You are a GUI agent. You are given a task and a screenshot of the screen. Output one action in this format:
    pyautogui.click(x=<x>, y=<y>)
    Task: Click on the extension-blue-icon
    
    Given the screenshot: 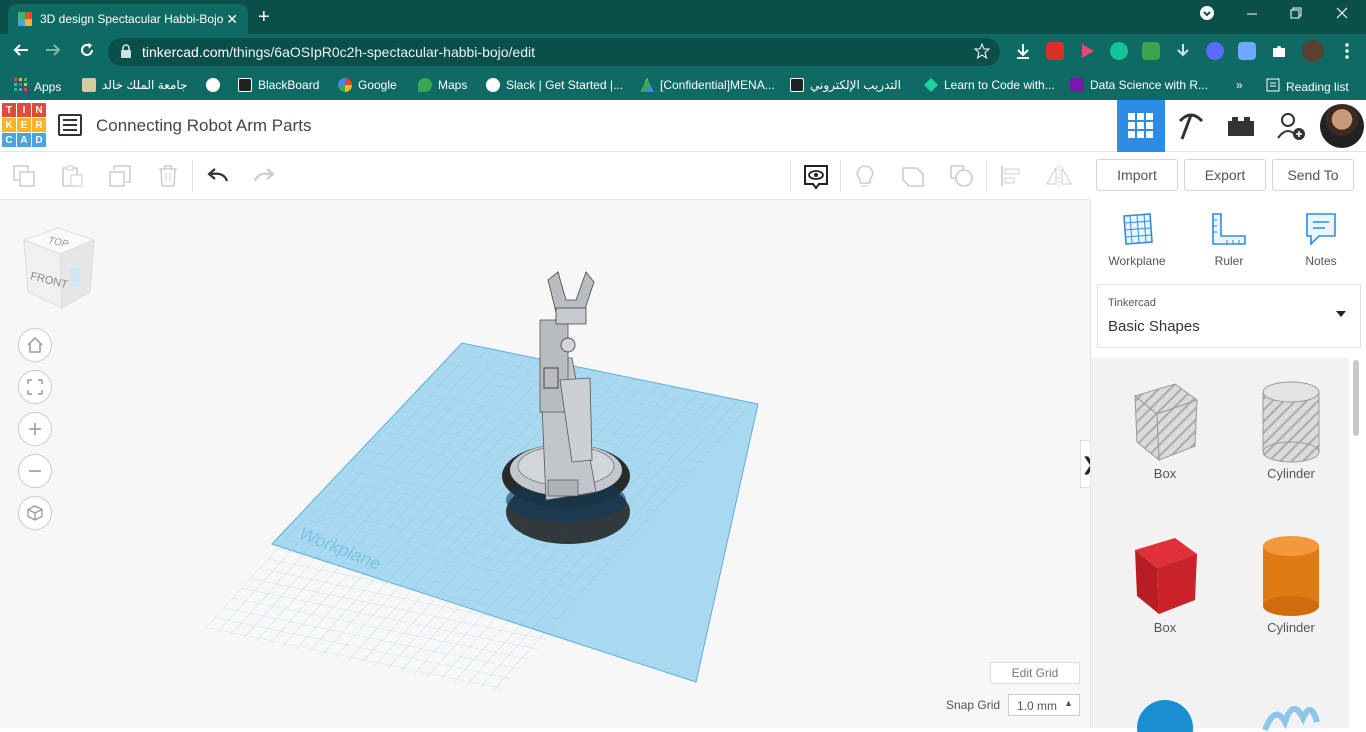 What is the action you would take?
    pyautogui.click(x=1215, y=51)
    